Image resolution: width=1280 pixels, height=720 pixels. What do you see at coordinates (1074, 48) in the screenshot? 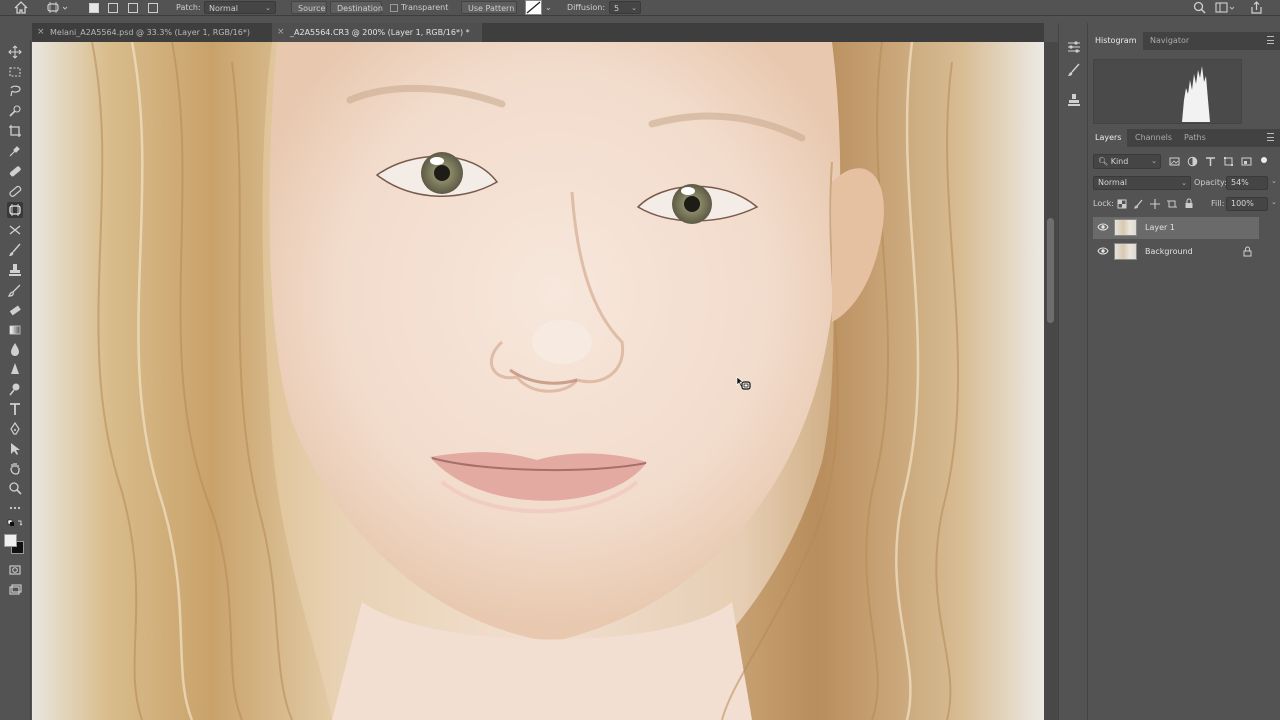
I see `adjustments-icon` at bounding box center [1074, 48].